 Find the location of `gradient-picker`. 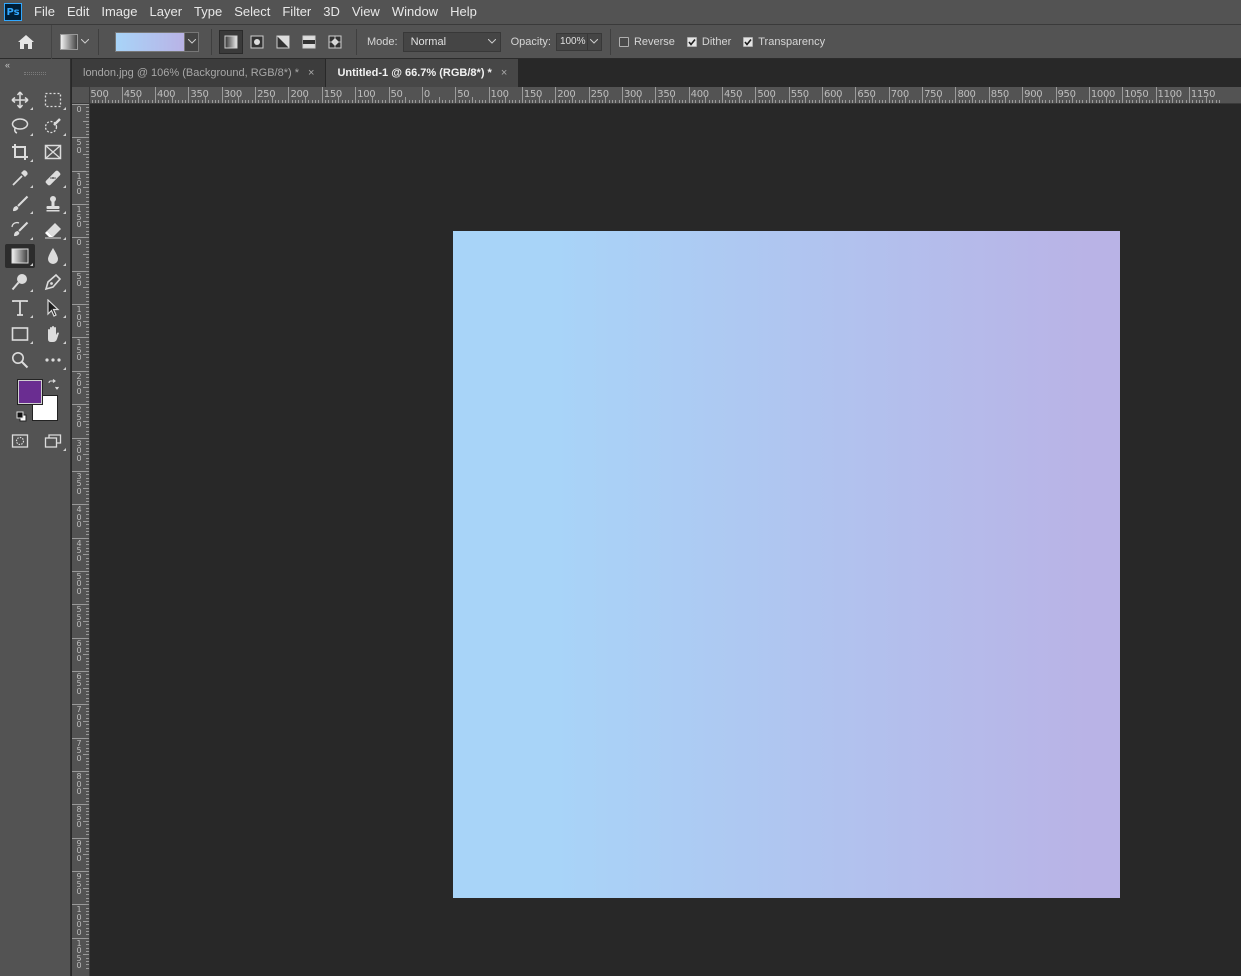

gradient-picker is located at coordinates (157, 41).